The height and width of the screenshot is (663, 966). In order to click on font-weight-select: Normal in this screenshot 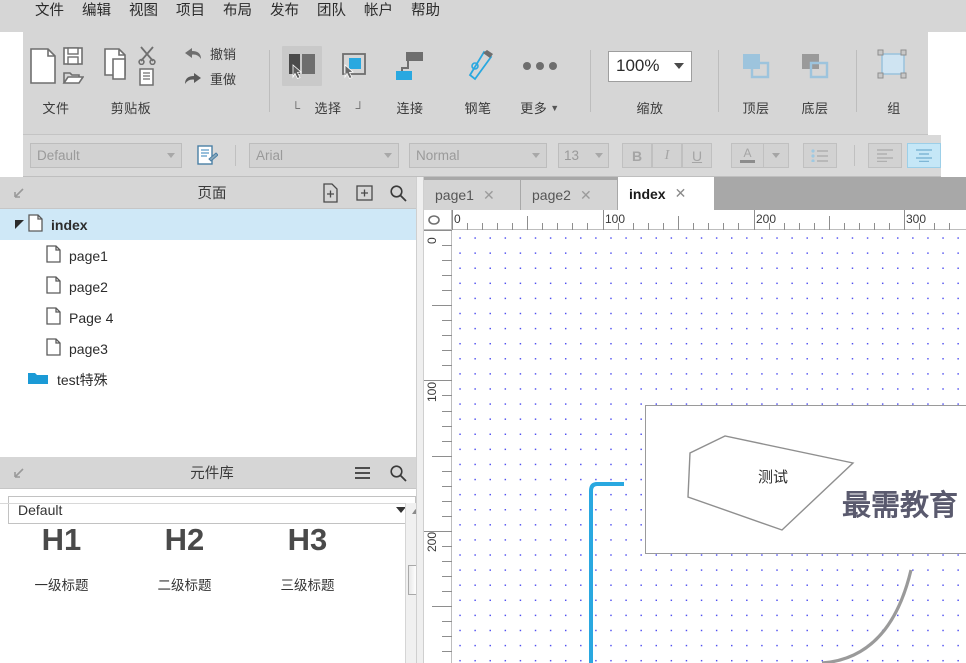, I will do `click(478, 155)`.